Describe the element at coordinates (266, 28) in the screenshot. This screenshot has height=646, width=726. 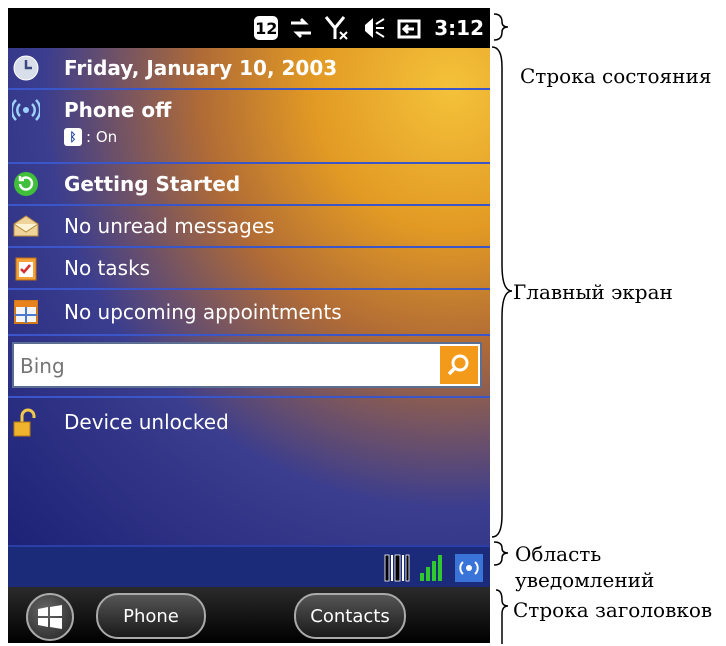
I see `notification-count-badge: 12` at that location.